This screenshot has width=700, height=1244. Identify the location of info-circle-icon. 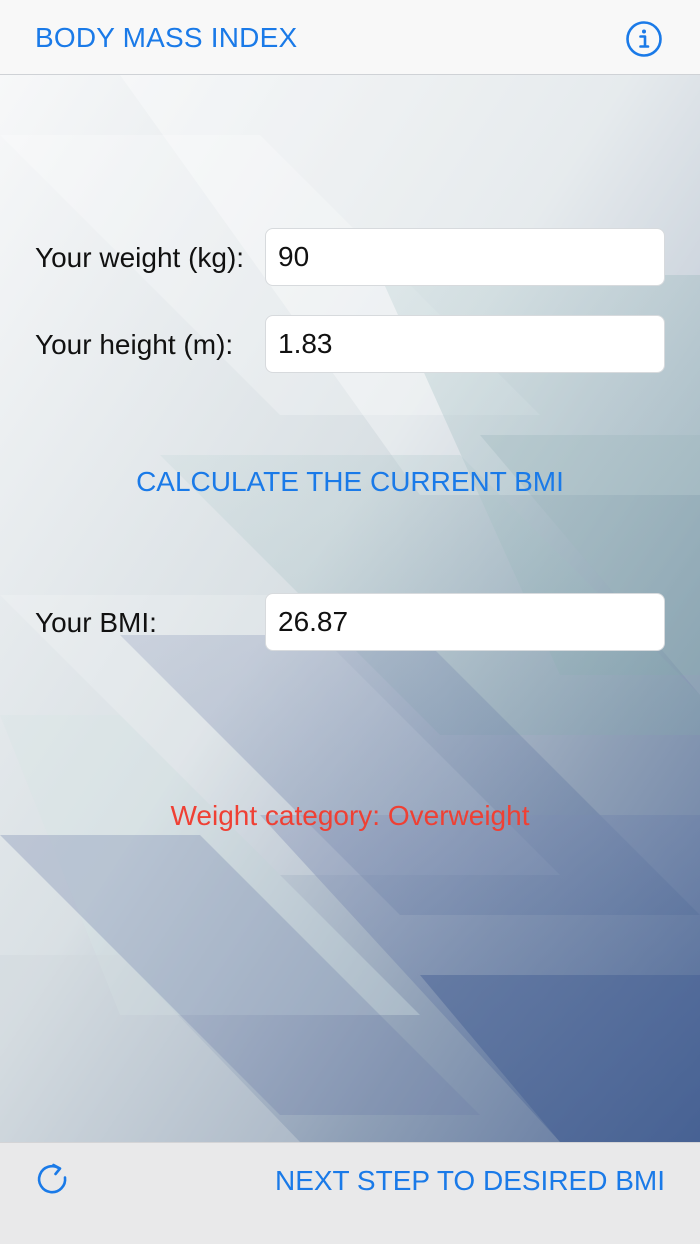
(644, 39).